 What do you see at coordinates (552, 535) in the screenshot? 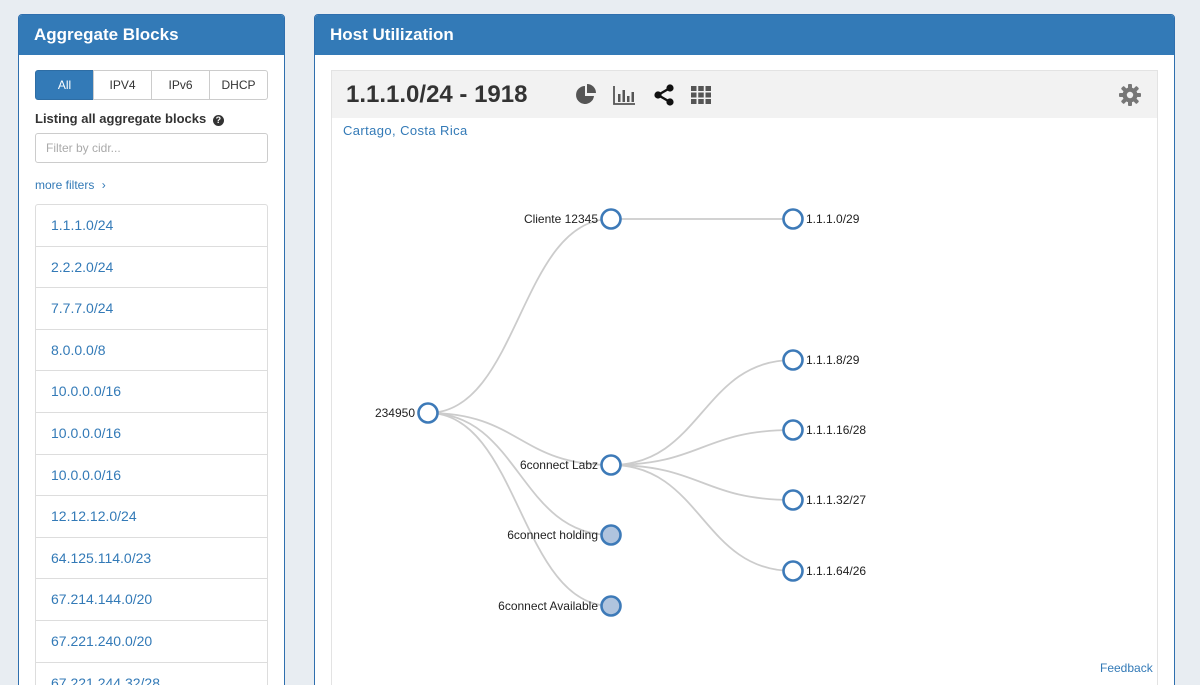
I see `tree-node-label: 6connect holding` at bounding box center [552, 535].